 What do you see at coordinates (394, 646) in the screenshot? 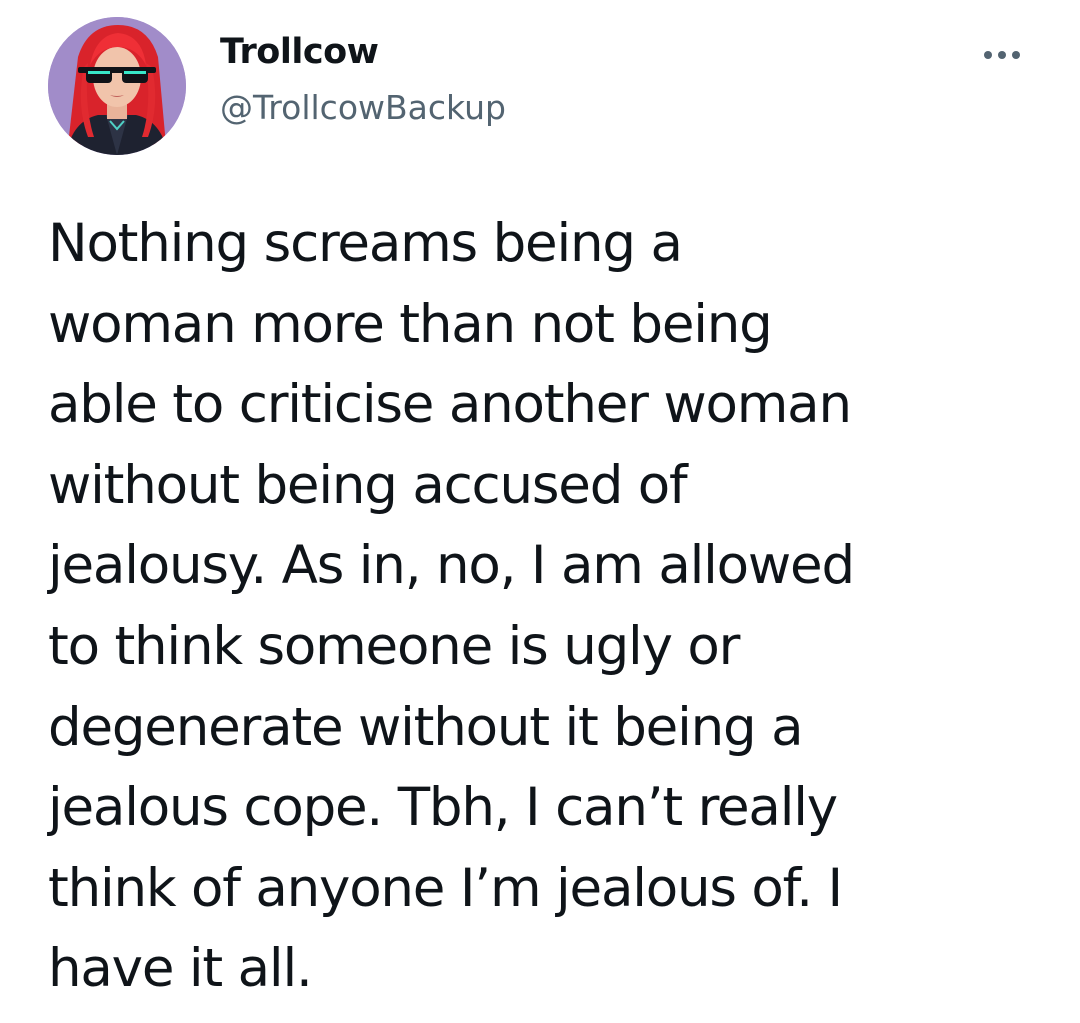
I see `tweet-text-line: to think someone is ugly or` at bounding box center [394, 646].